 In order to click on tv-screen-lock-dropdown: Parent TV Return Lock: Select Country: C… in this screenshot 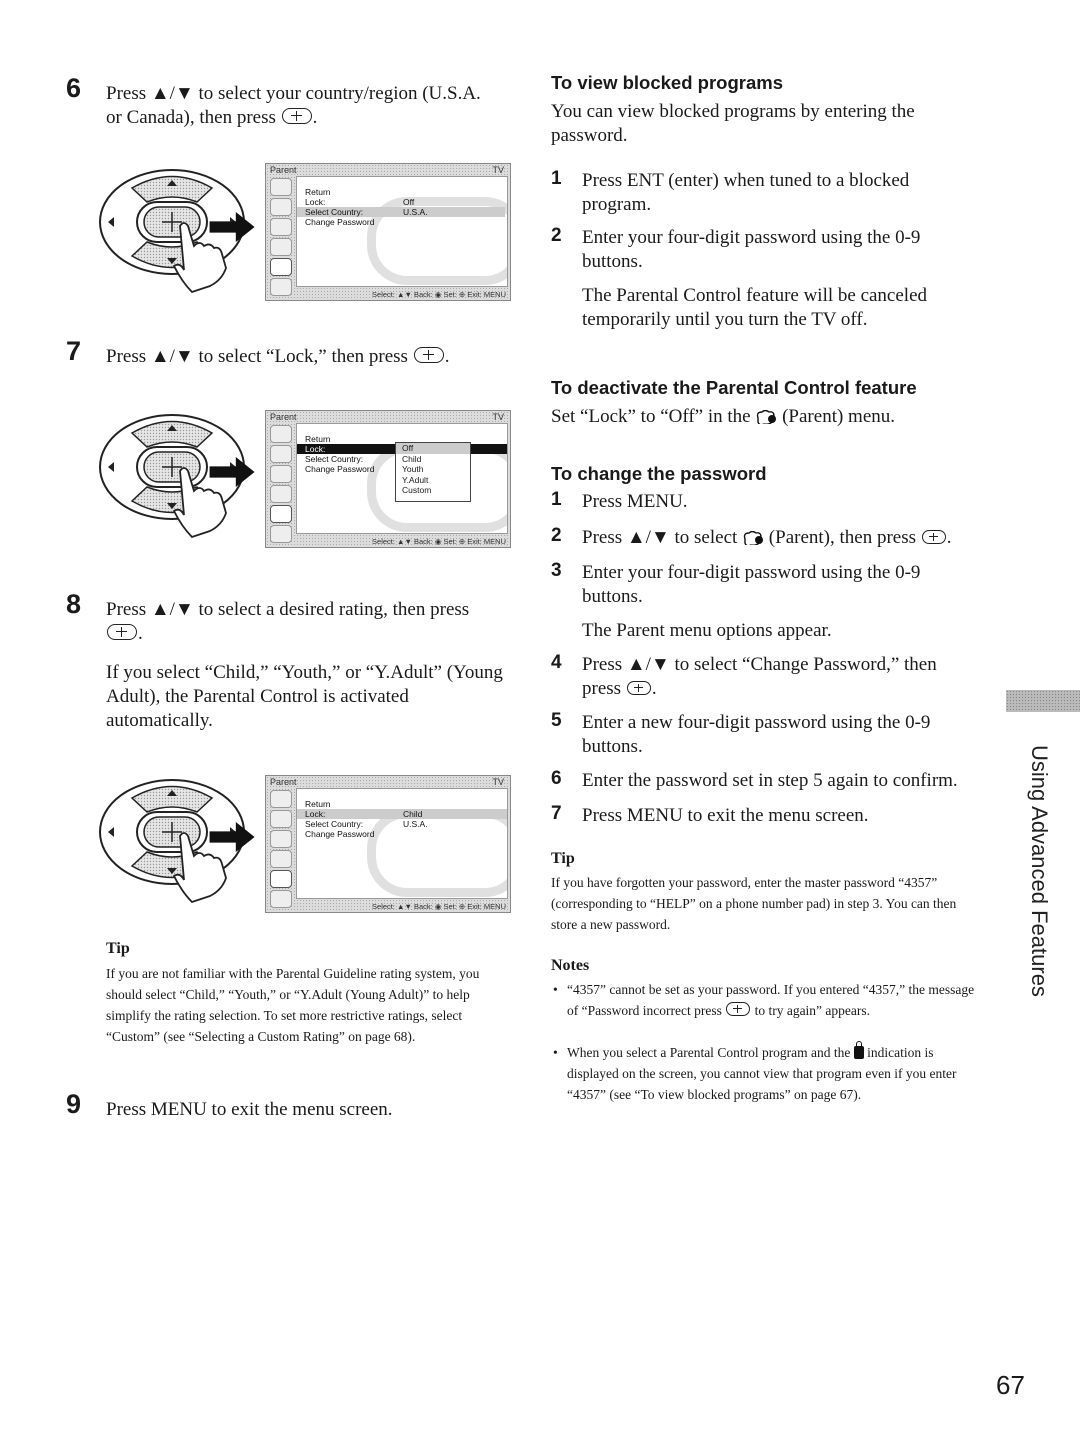, I will do `click(388, 479)`.